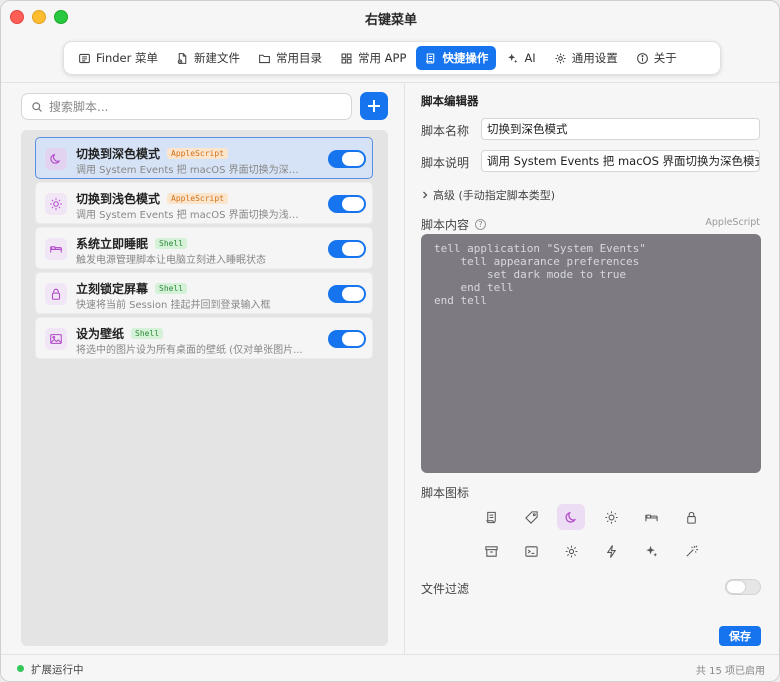 The image size is (780, 682). I want to click on file-filter-label: 文件过滤, so click(445, 589).